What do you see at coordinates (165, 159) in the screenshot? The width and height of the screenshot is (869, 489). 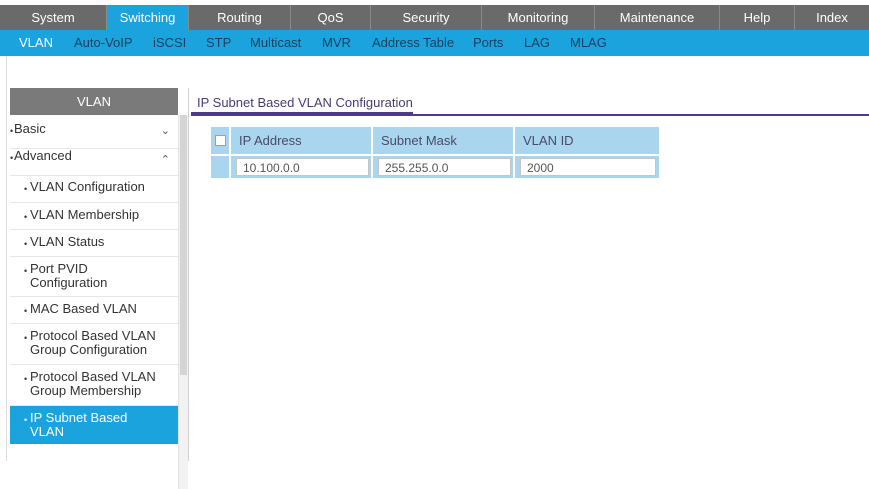 I see `chevron-up-icon: ⌃` at bounding box center [165, 159].